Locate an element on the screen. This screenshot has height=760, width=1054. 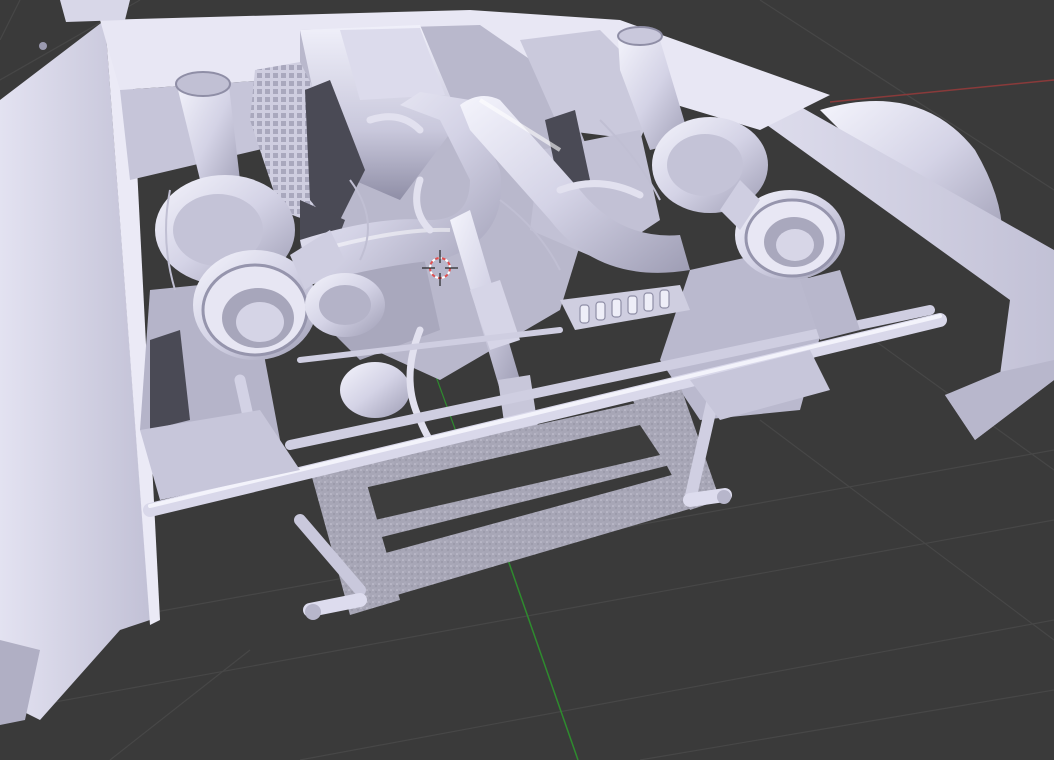
fuel-injectors is located at coordinates (625, 307).